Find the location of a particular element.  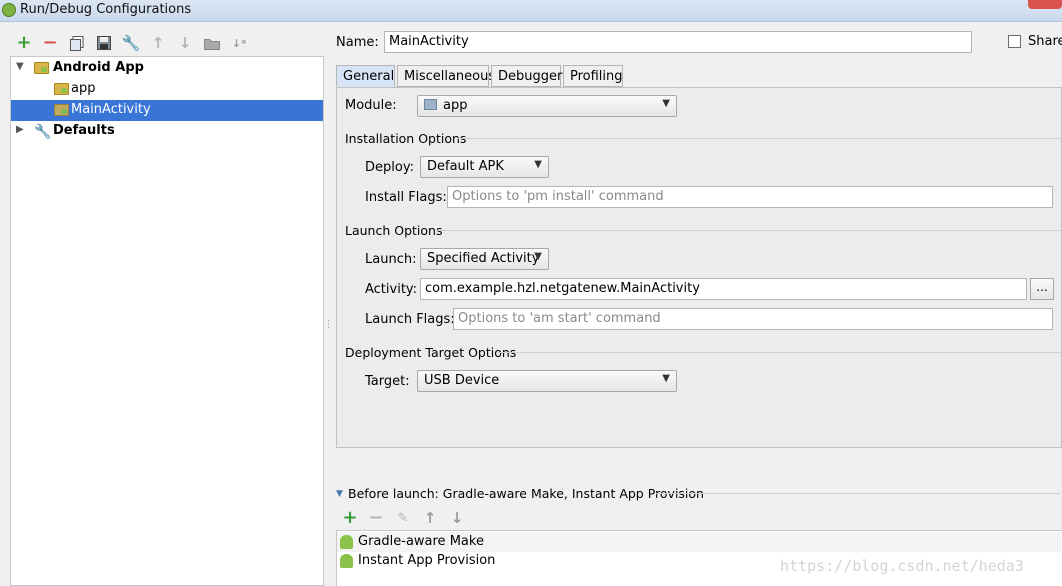

install-flags-input: Options to 'pm install' command is located at coordinates (750, 197).